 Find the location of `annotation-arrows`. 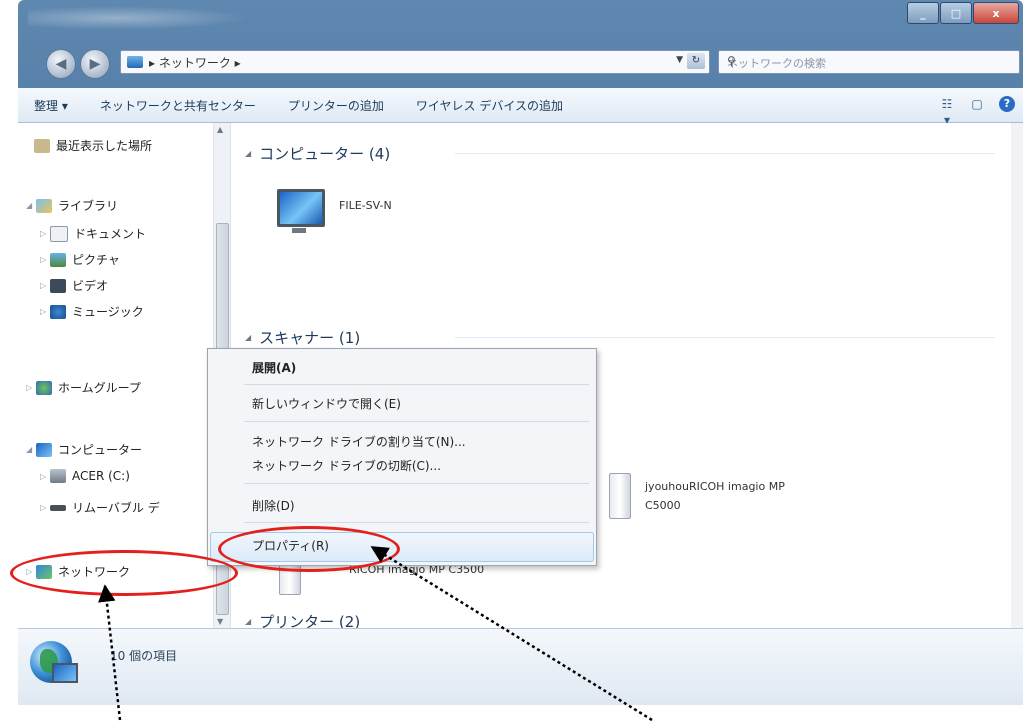

annotation-arrows is located at coordinates (375, 633).